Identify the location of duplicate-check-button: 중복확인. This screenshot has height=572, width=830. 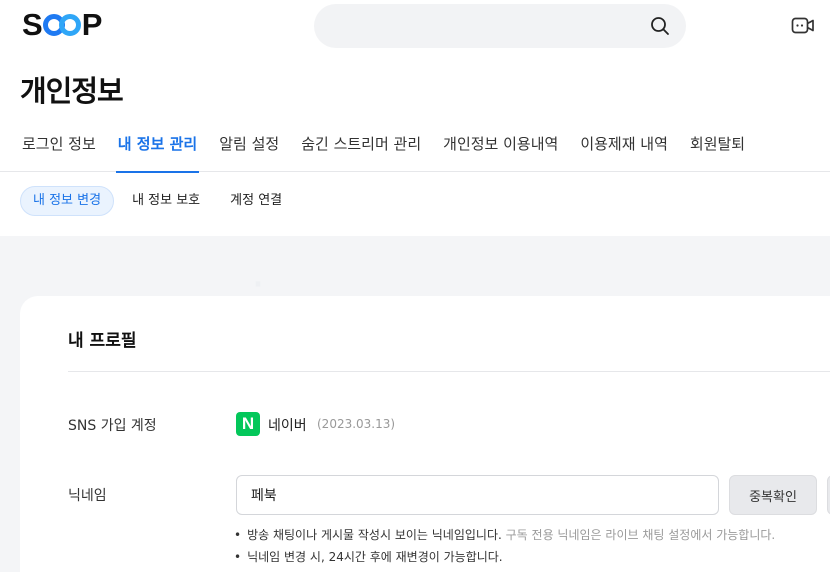
(773, 495).